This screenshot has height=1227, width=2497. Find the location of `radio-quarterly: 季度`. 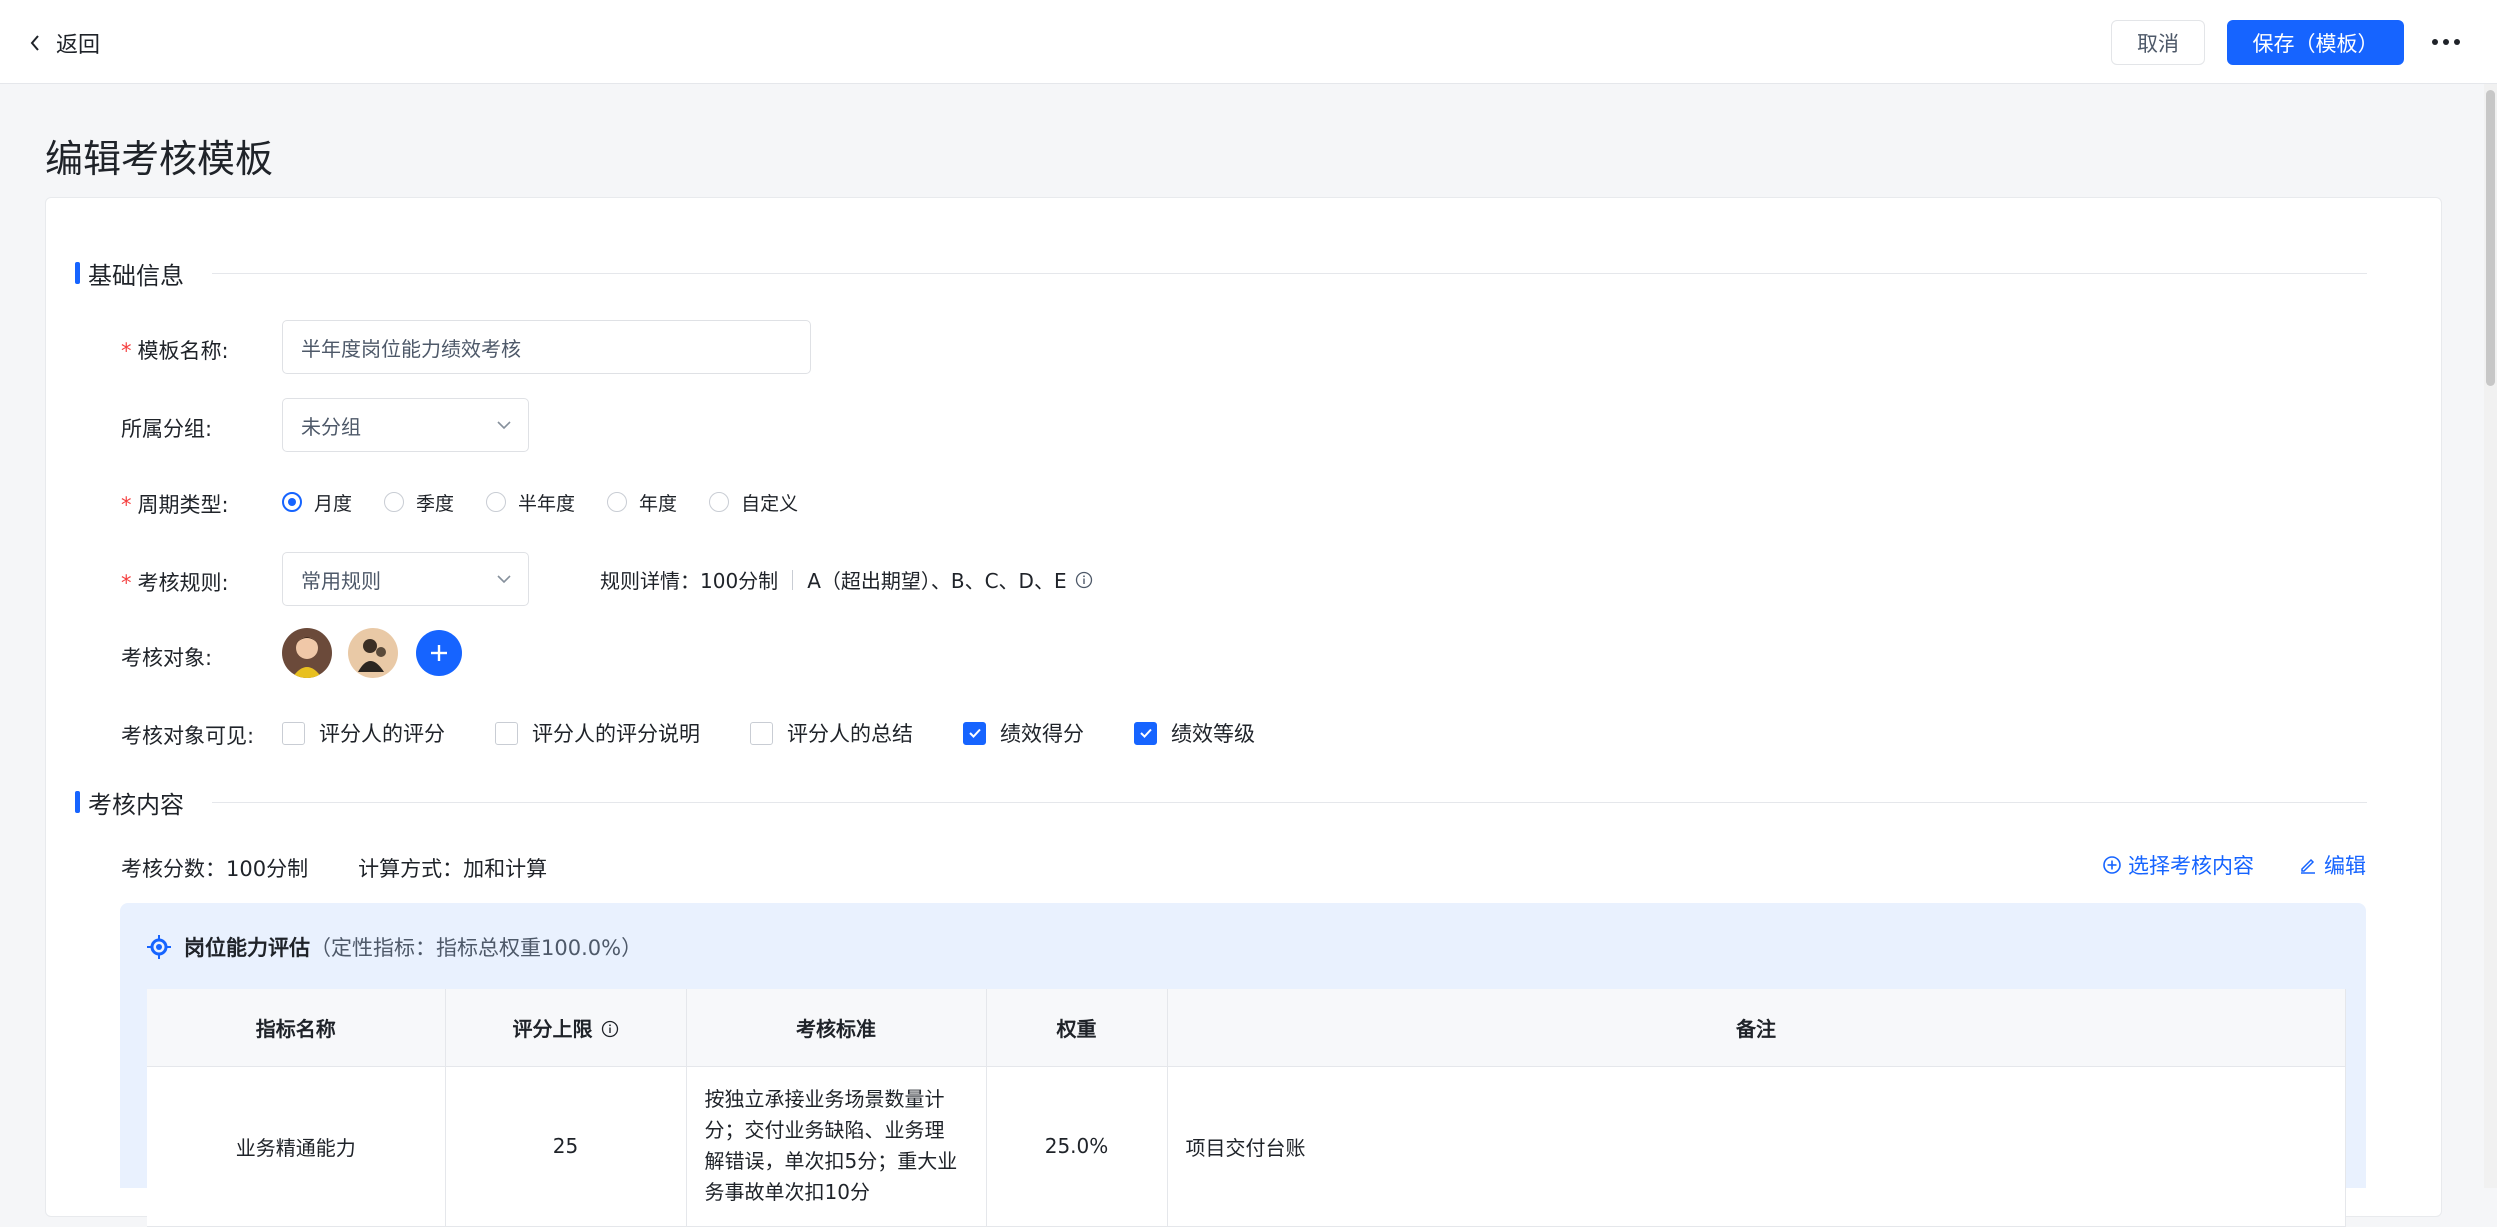

radio-quarterly: 季度 is located at coordinates (419, 502).